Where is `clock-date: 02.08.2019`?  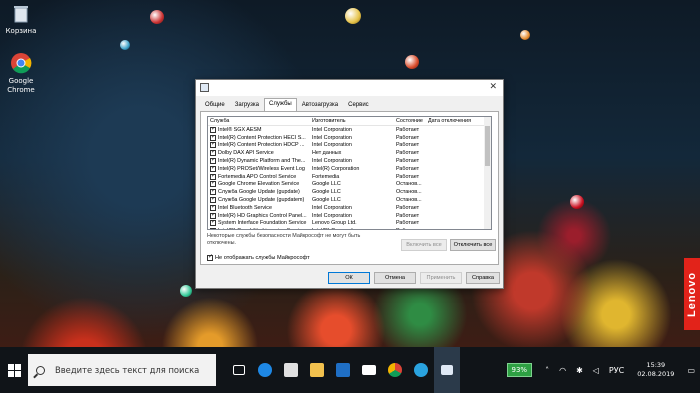 clock-date: 02.08.2019 is located at coordinates (656, 374).